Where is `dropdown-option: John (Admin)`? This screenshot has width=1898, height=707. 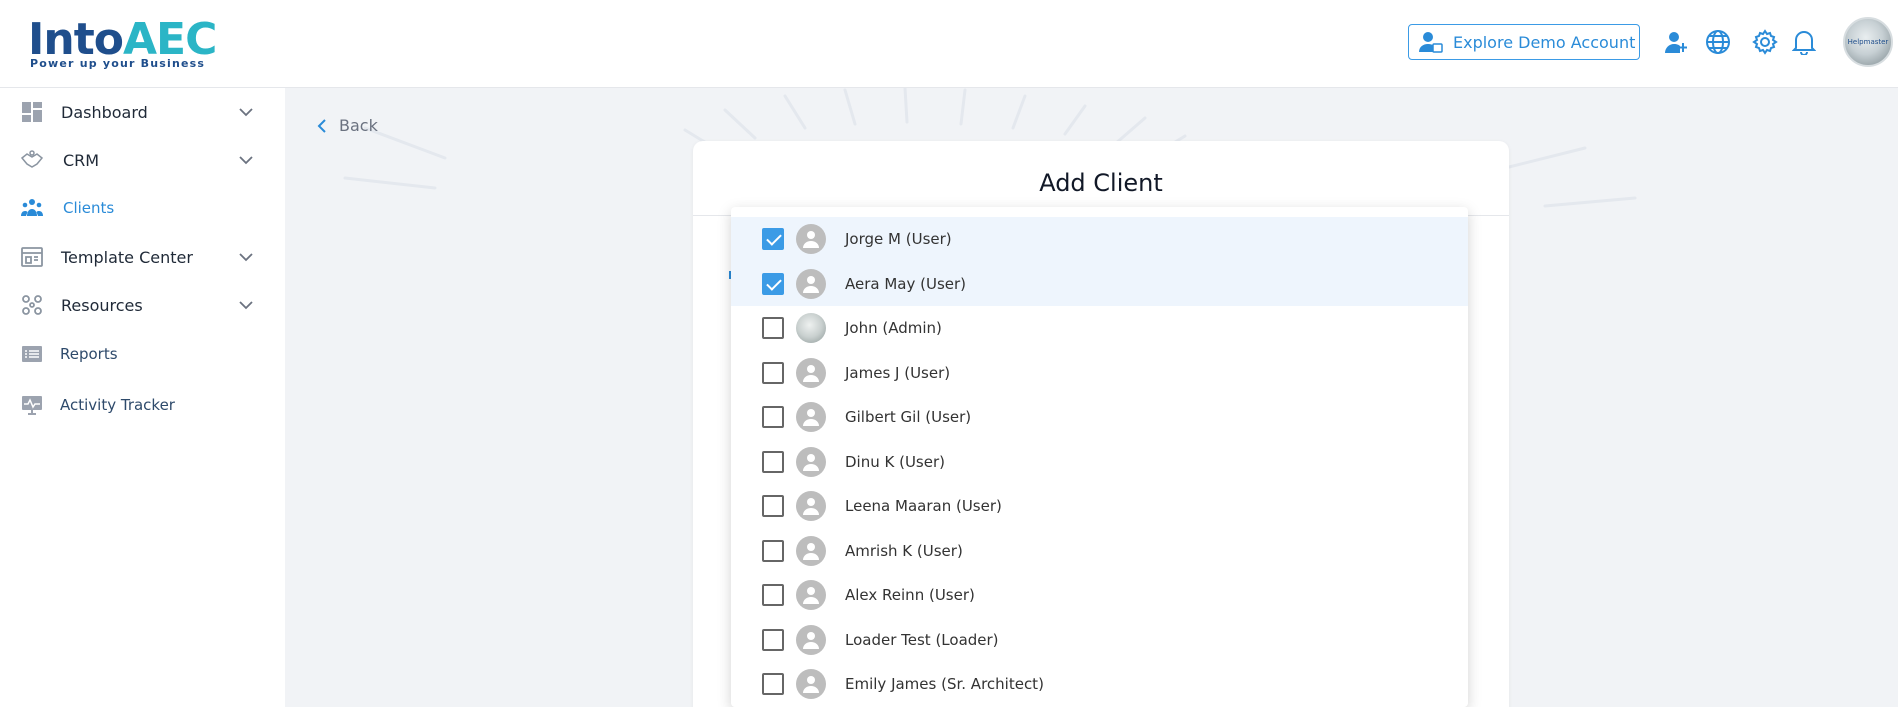 dropdown-option: John (Admin) is located at coordinates (1099, 328).